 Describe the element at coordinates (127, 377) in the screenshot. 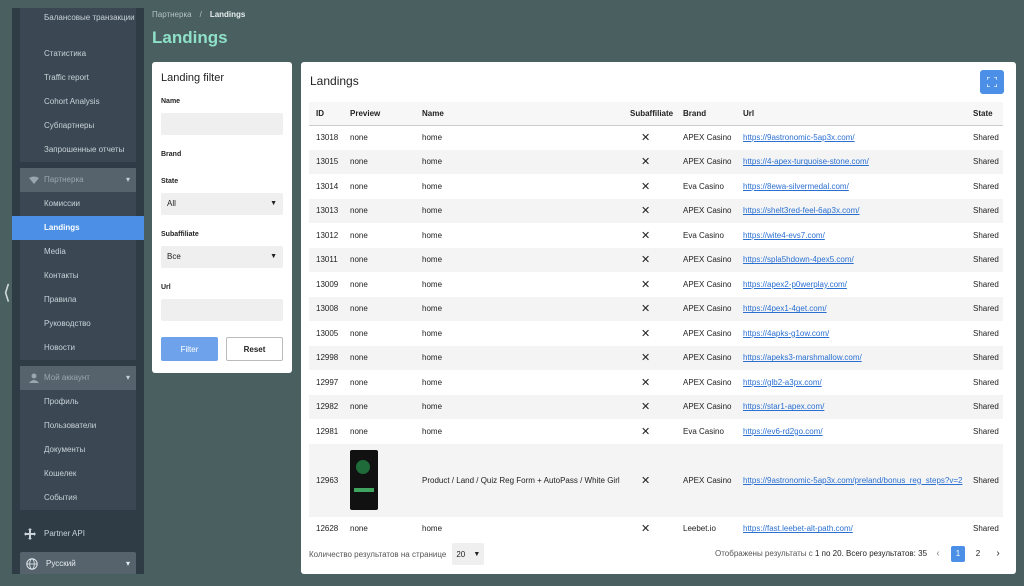

I see `chevron-down-icon: ▾` at that location.